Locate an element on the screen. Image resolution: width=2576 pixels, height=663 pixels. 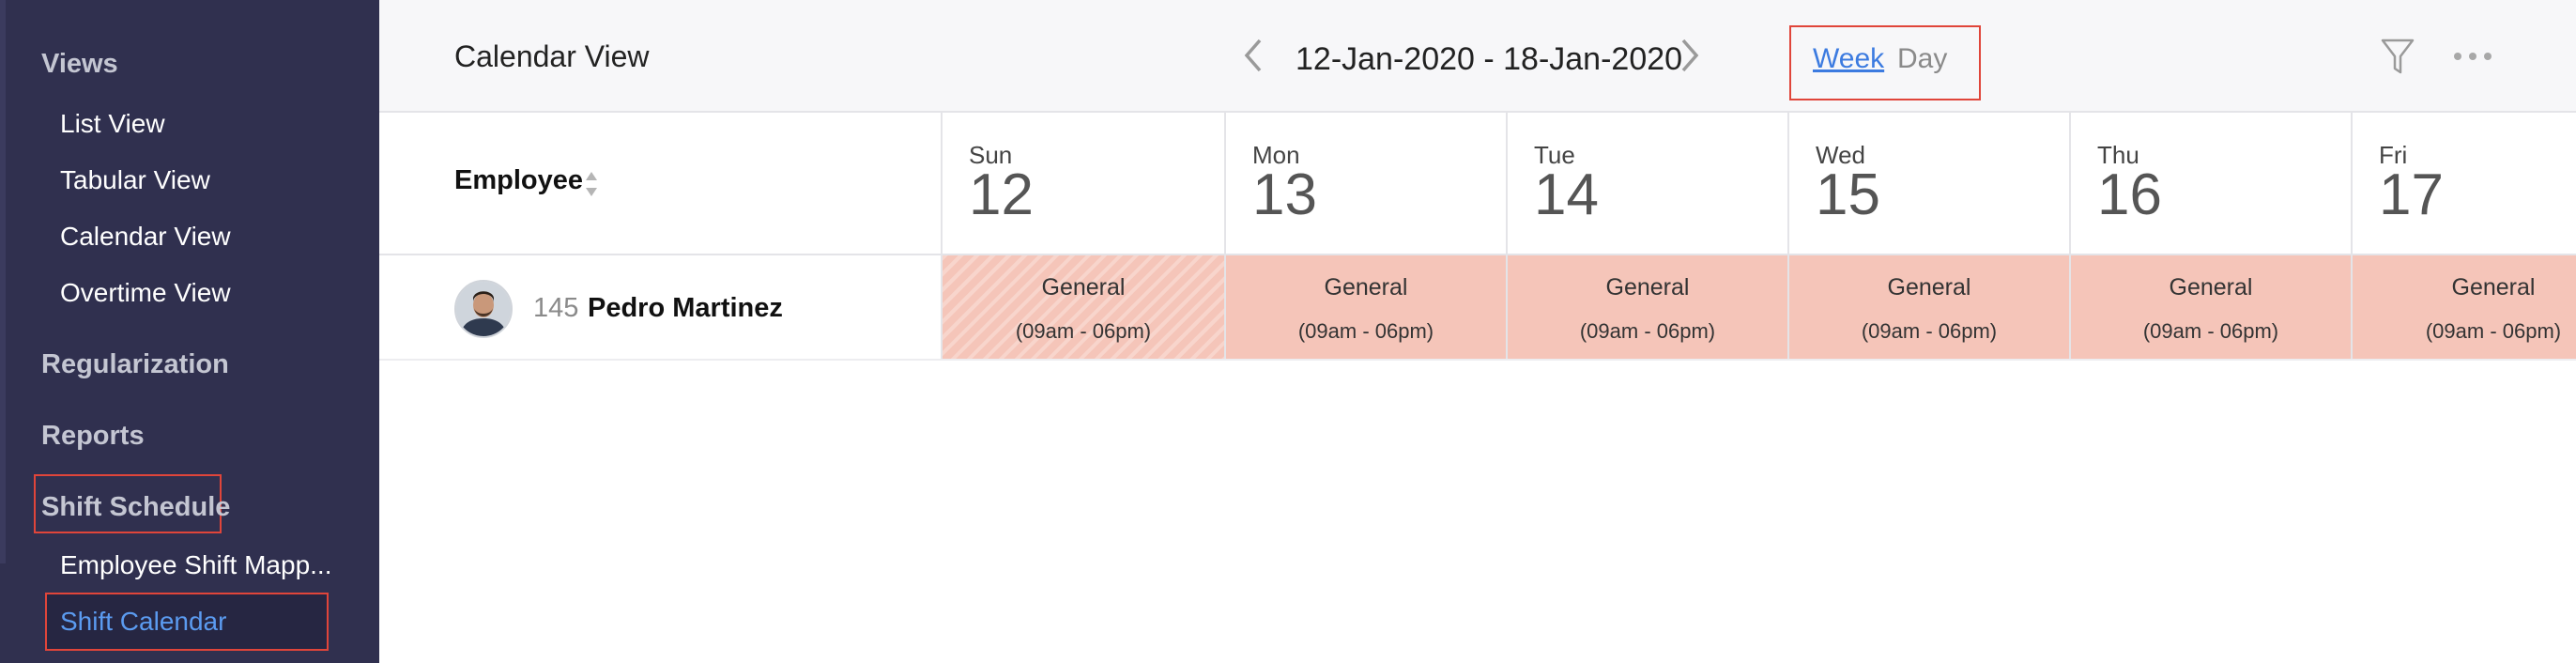
filter-icon is located at coordinates (2398, 56).